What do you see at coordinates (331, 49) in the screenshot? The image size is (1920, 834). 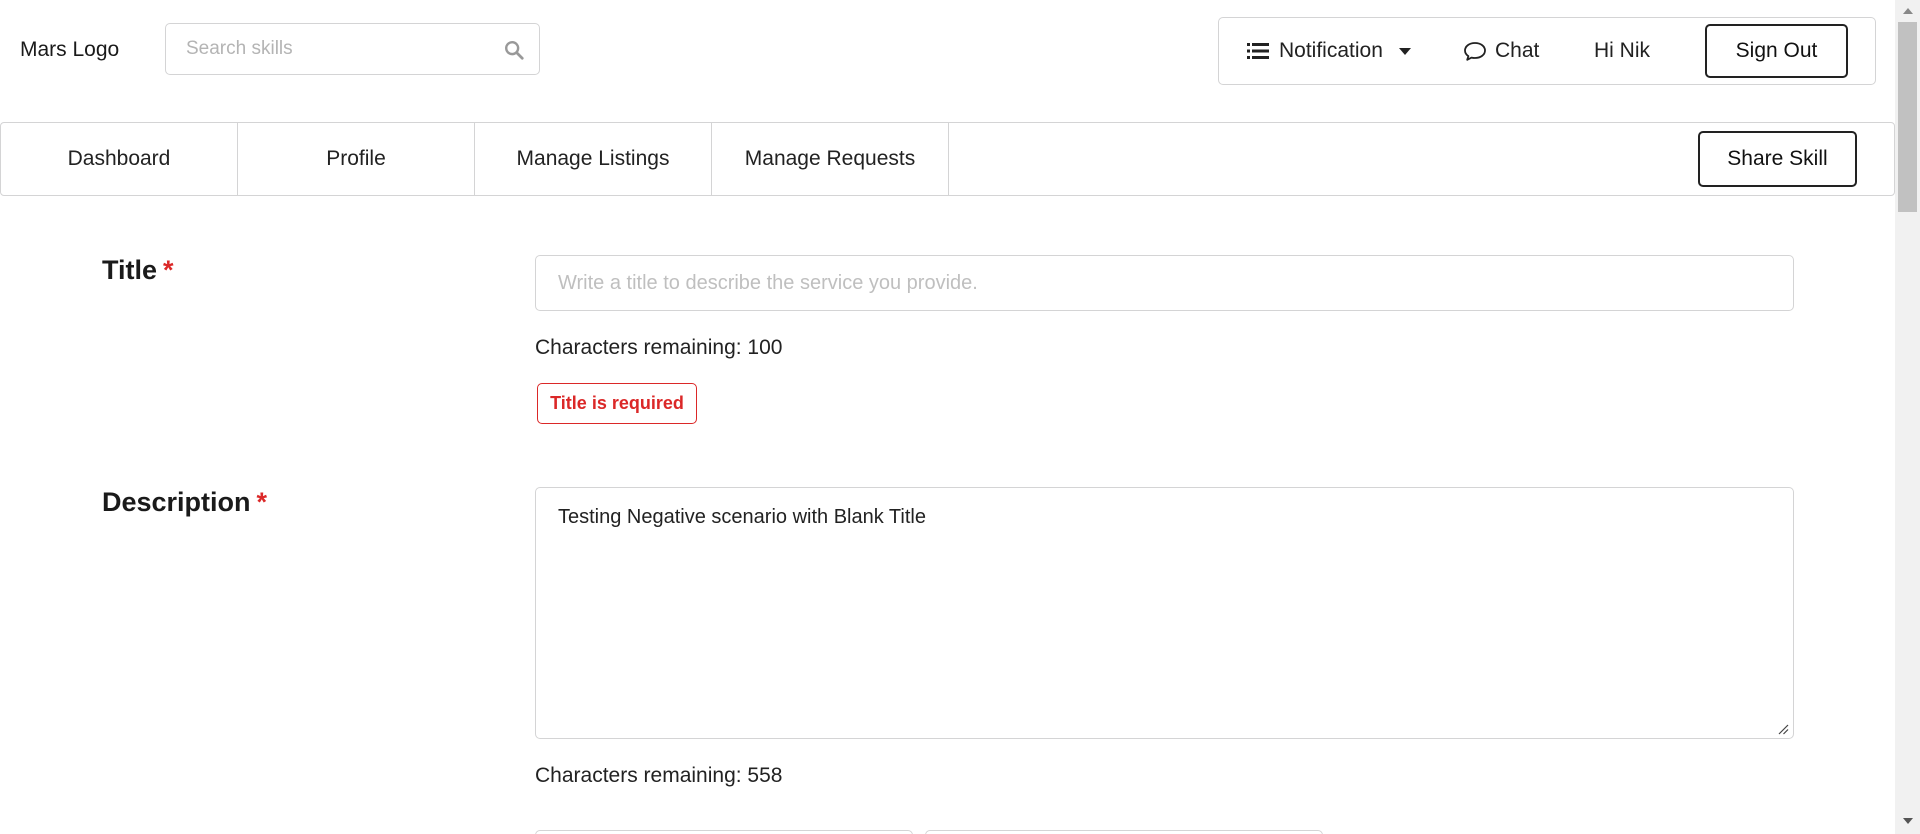 I see `search-input` at bounding box center [331, 49].